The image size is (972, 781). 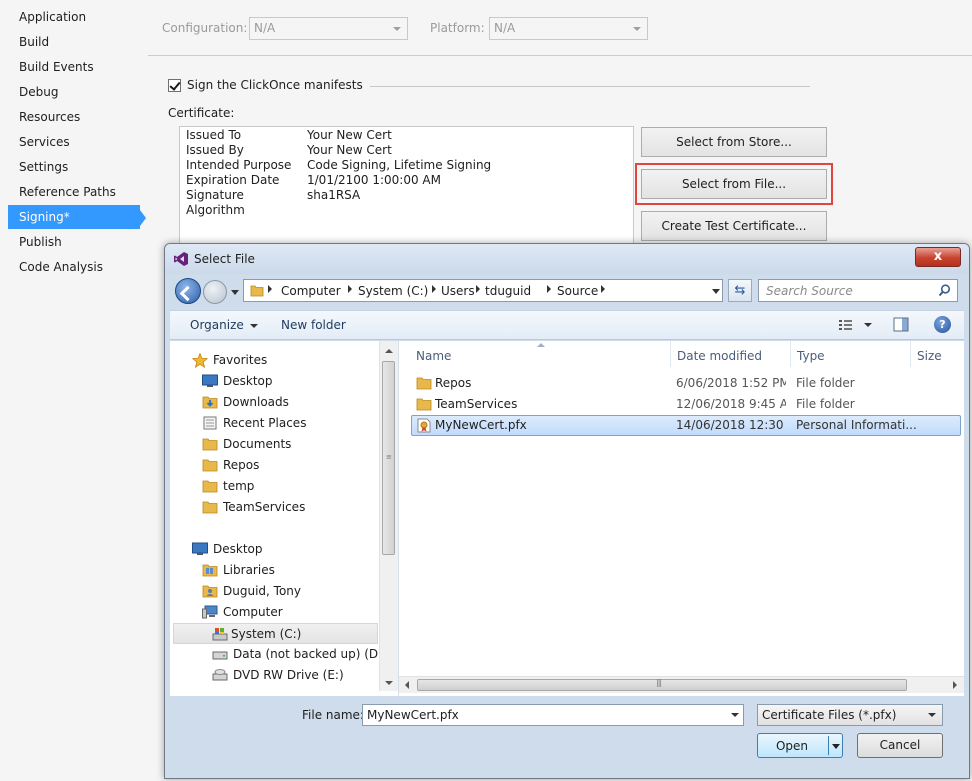 What do you see at coordinates (74, 92) in the screenshot?
I see `sidebar-item-debug: Debug` at bounding box center [74, 92].